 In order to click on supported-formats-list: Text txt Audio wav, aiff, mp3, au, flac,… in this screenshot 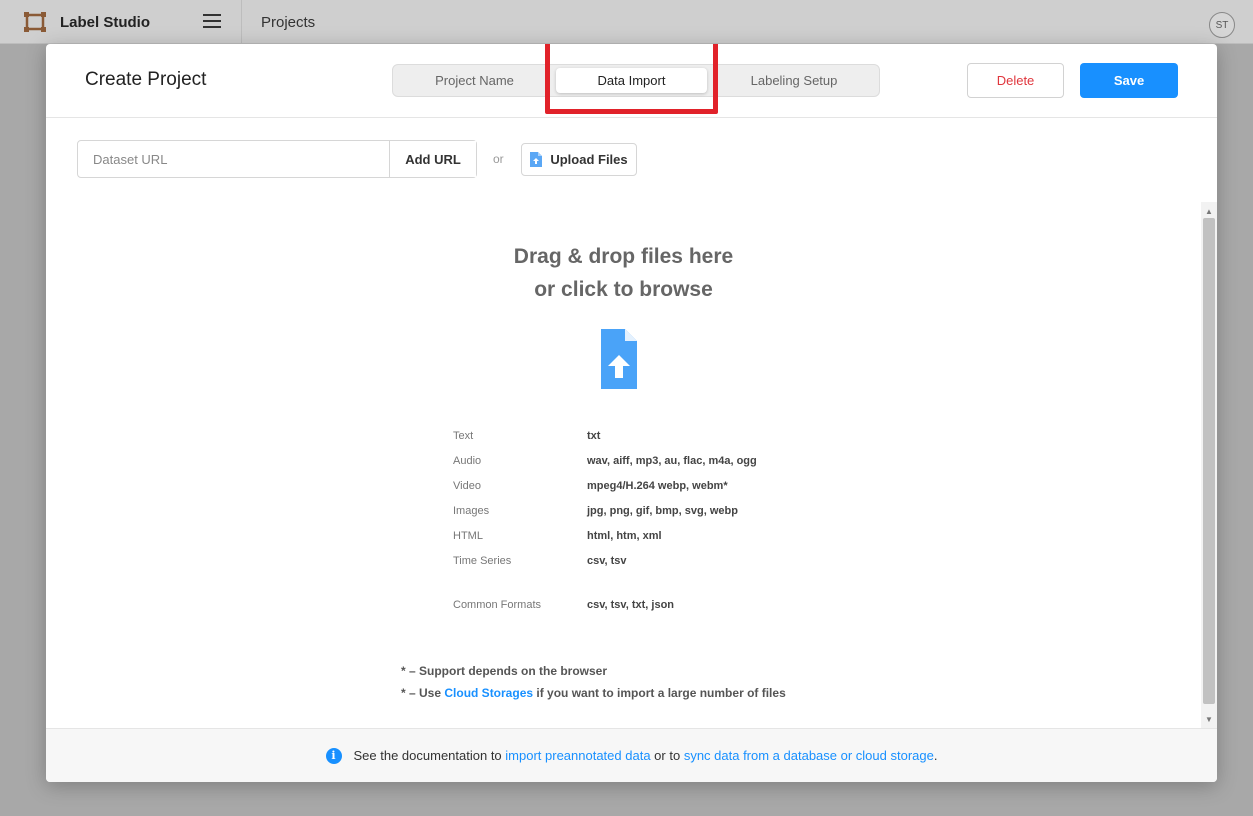, I will do `click(663, 520)`.